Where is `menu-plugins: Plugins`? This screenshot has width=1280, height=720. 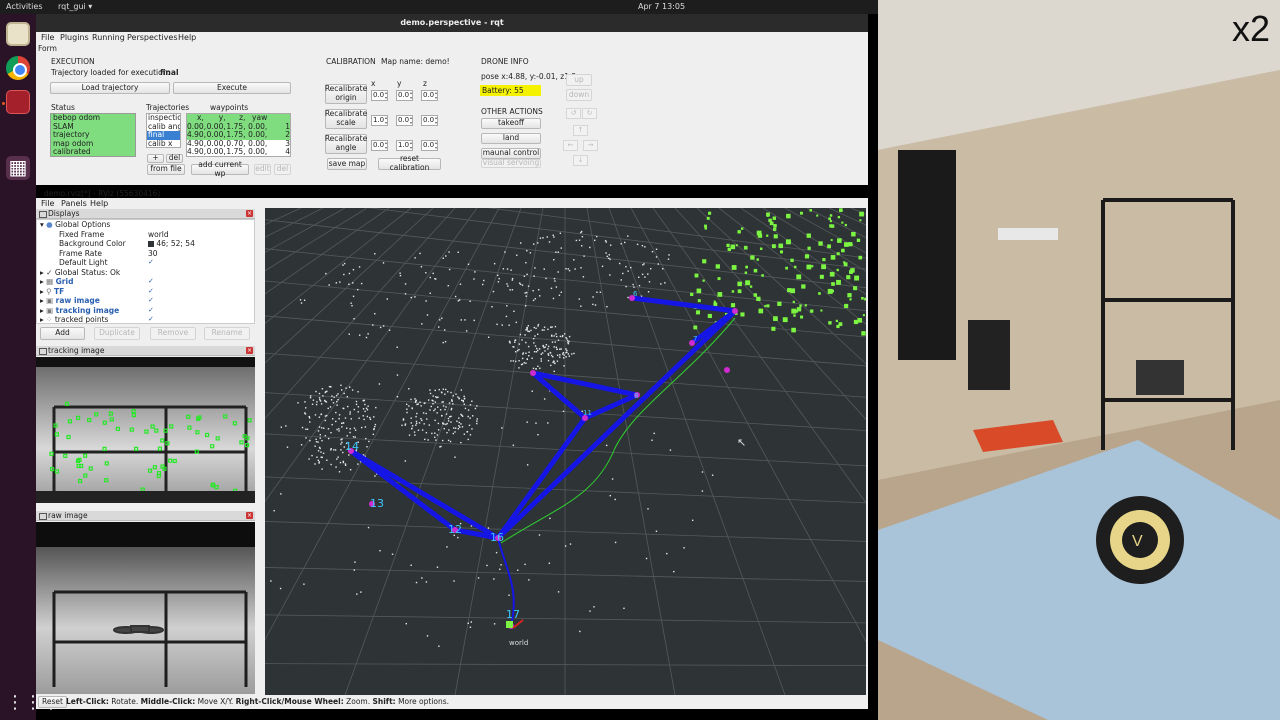 menu-plugins: Plugins is located at coordinates (74, 37).